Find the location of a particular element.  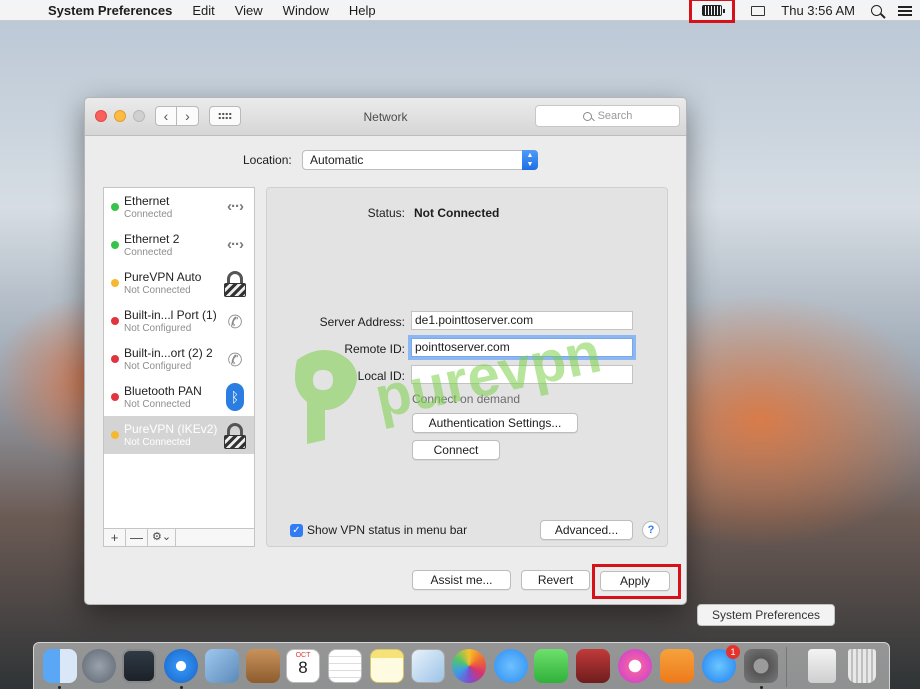

contacts-book-icon is located at coordinates (263, 666).